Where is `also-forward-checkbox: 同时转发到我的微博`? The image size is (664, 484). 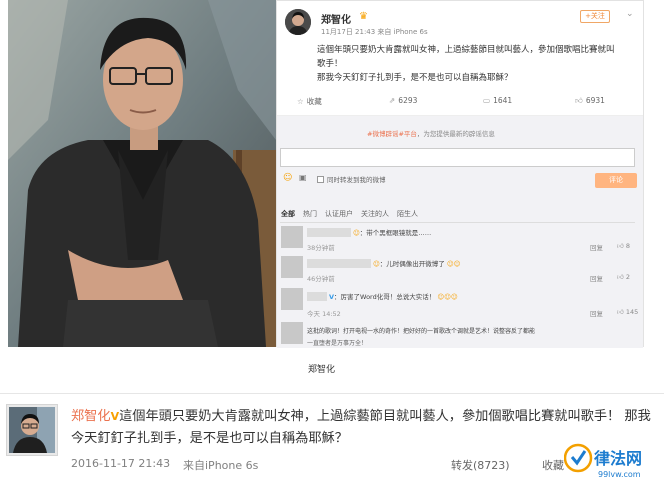
also-forward-checkbox: 同时转发到我的微博 is located at coordinates (351, 179).